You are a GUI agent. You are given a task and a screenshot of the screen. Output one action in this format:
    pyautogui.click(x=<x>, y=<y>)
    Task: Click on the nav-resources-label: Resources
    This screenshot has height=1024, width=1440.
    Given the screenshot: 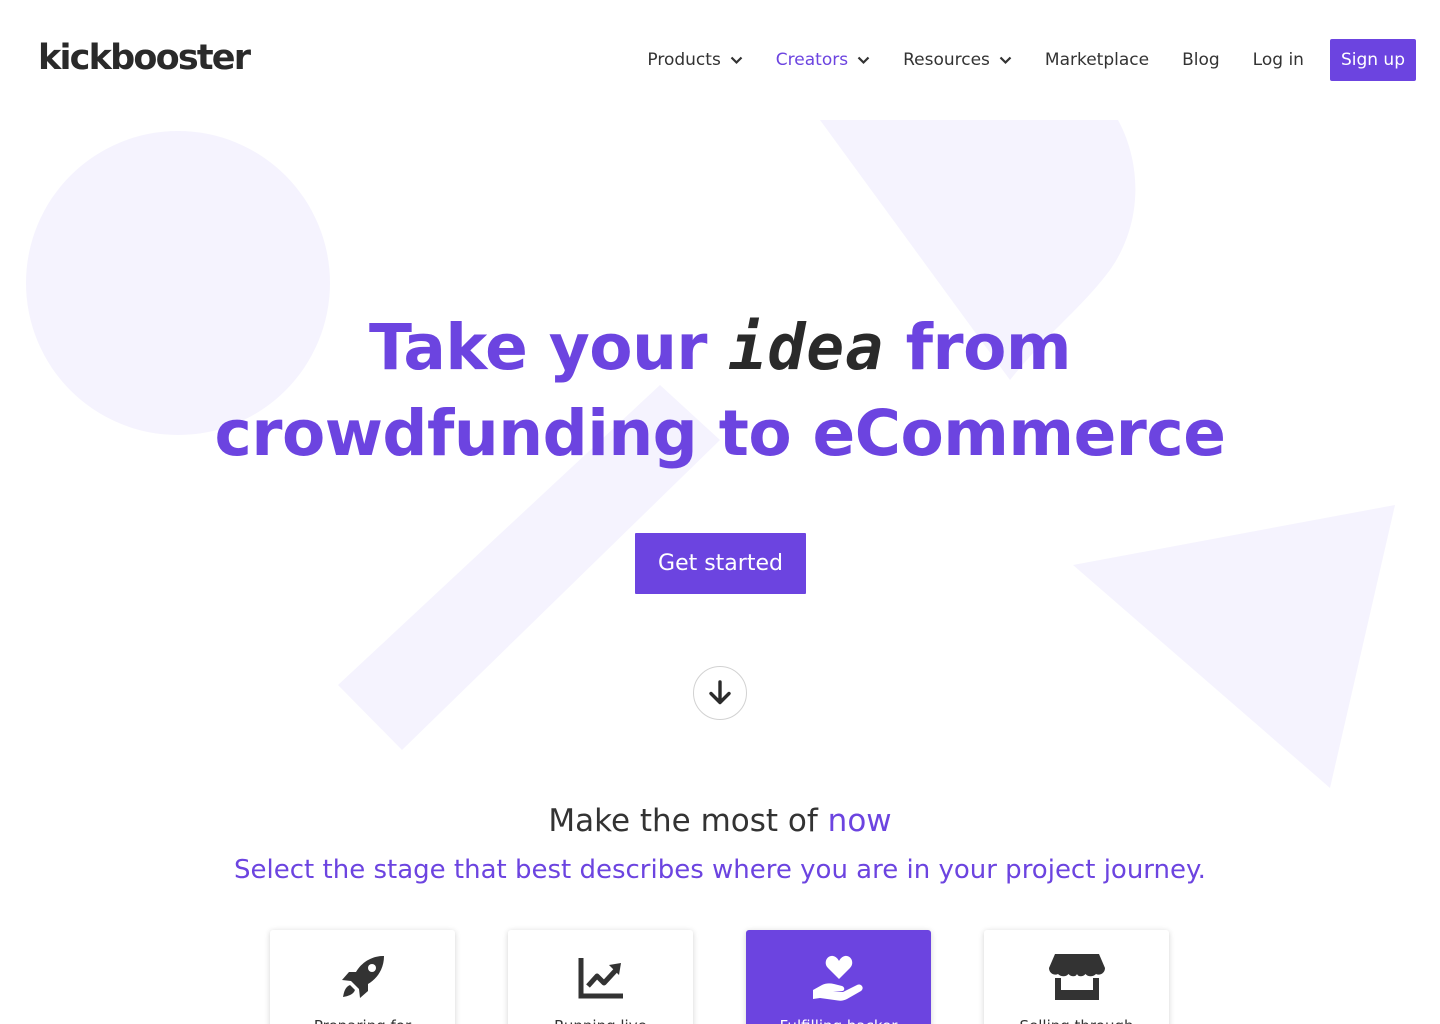 What is the action you would take?
    pyautogui.click(x=946, y=60)
    